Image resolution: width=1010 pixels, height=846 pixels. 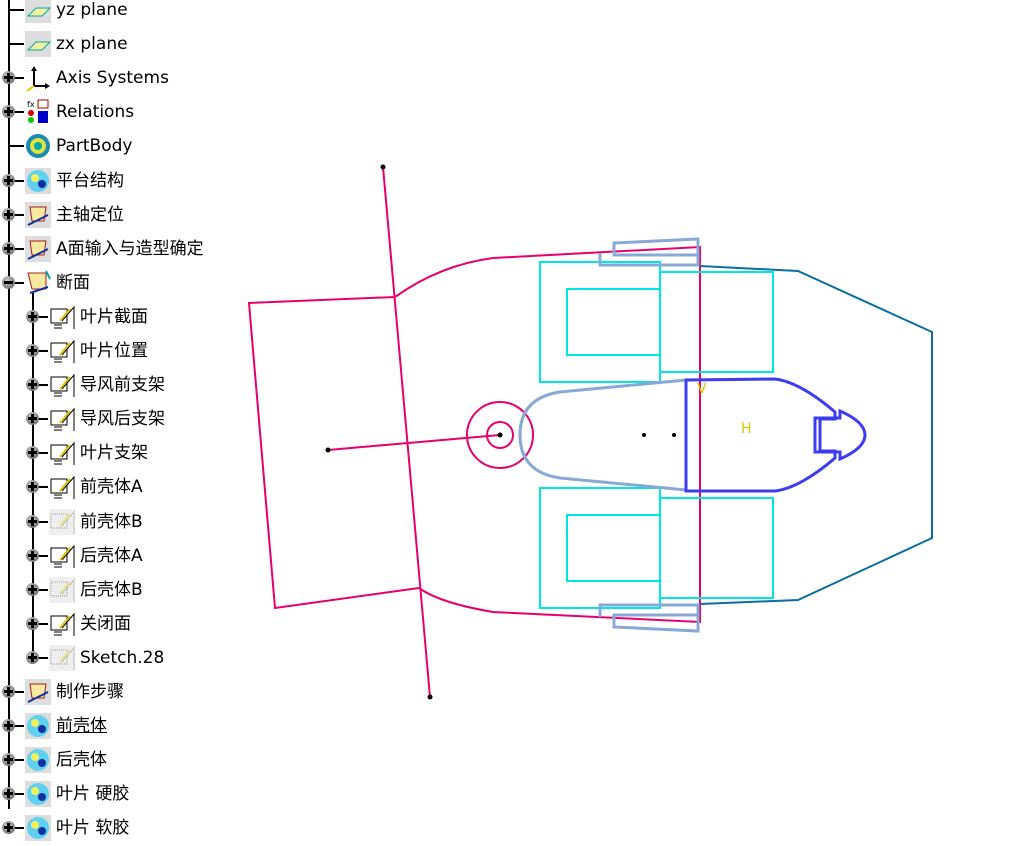 I want to click on lower-inner-rect, so click(x=613, y=548).